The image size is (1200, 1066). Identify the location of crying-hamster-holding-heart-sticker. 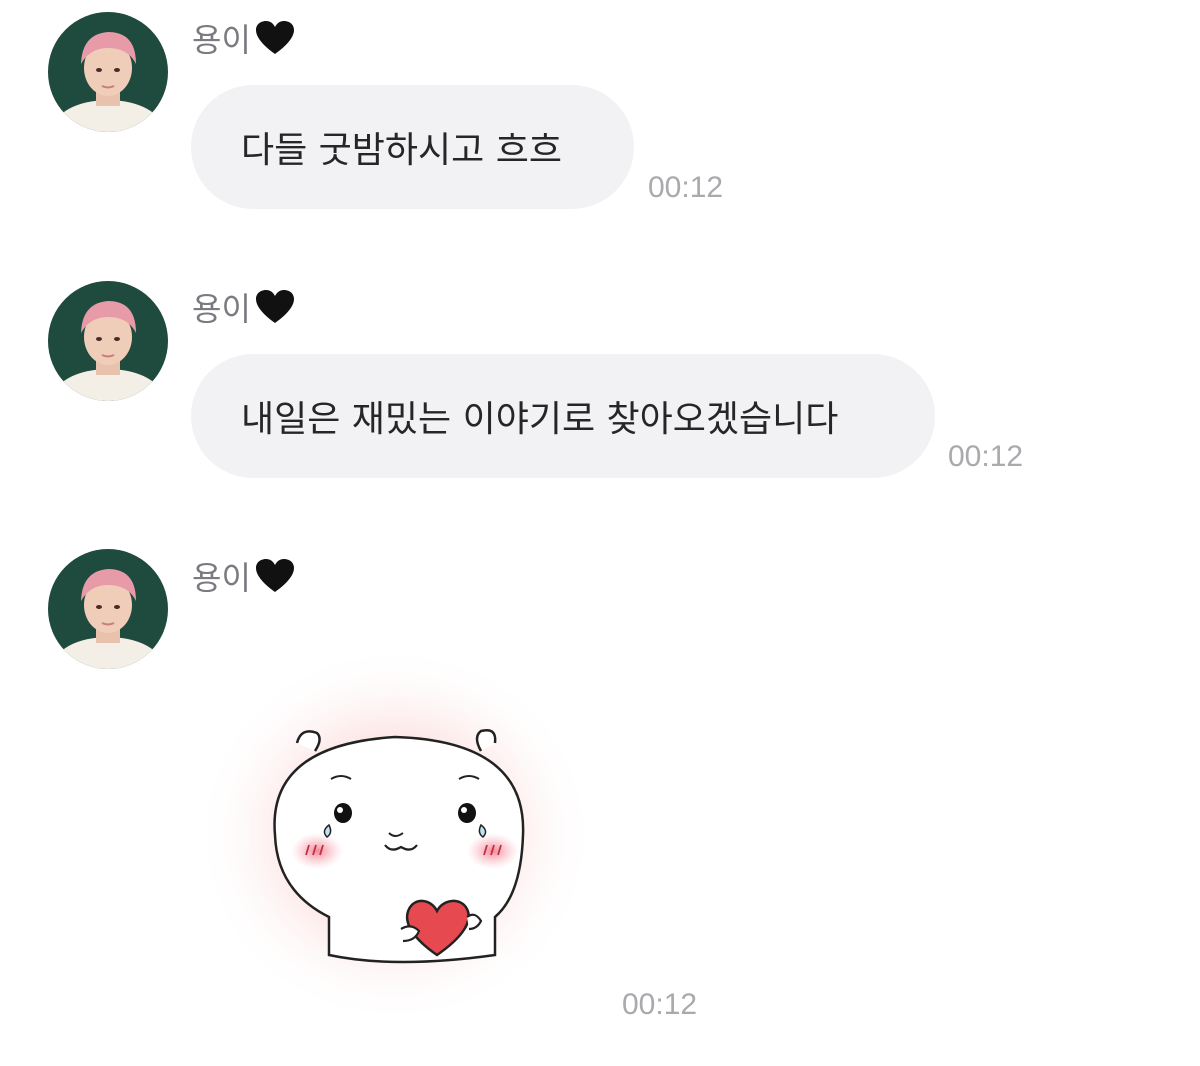
(400, 835).